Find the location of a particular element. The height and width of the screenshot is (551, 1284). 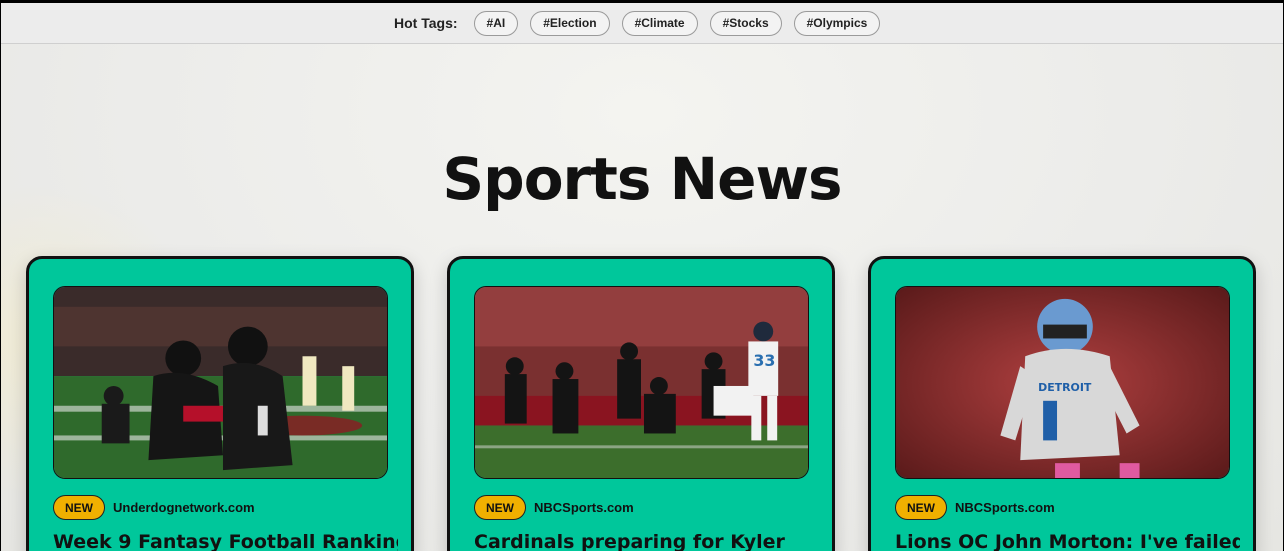

source-name: Underdognetwork.com is located at coordinates (184, 507).